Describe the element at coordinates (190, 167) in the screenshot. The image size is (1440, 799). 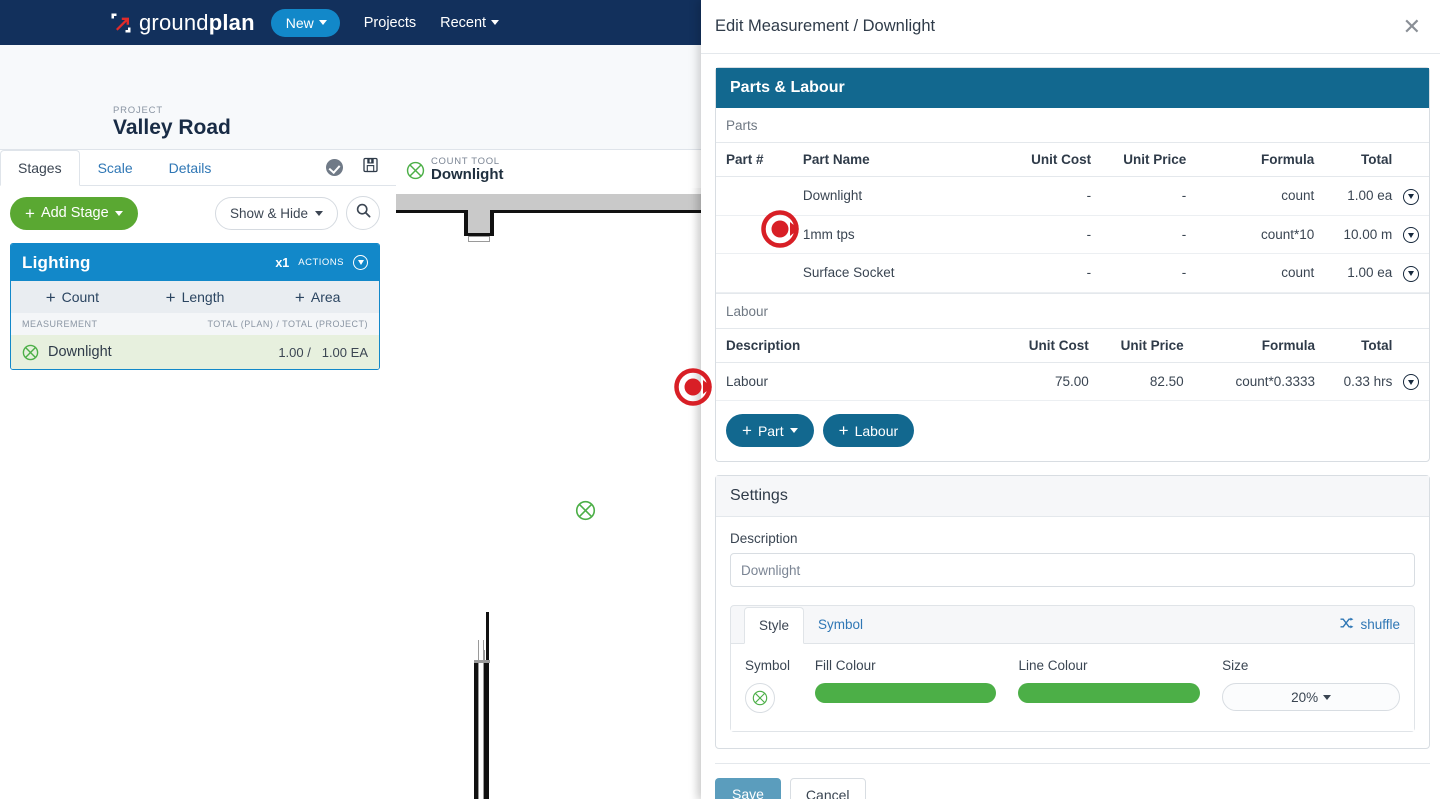
I see `tab-details: Details` at that location.